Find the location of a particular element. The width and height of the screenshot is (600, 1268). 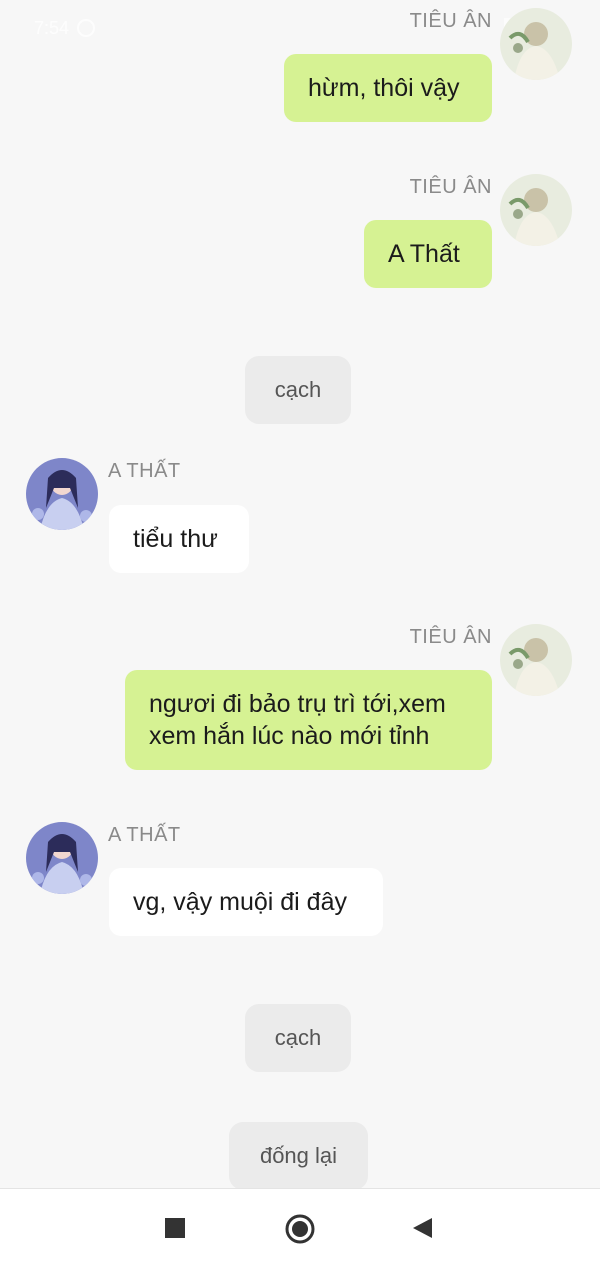

message-text: A Thất is located at coordinates (424, 254).